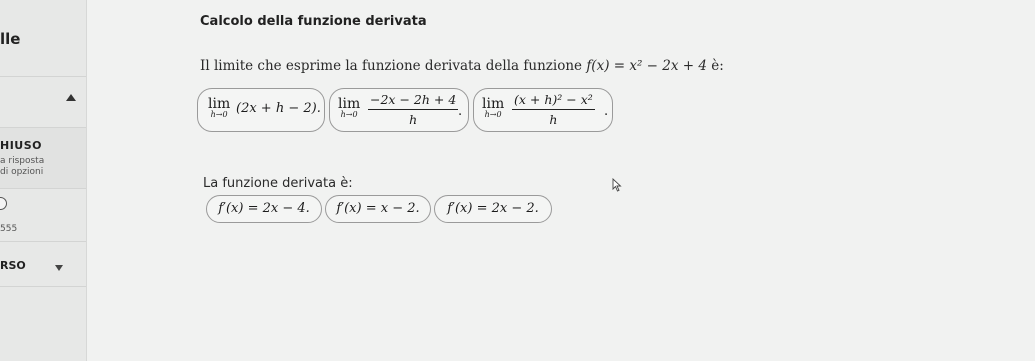 The height and width of the screenshot is (361, 1035). What do you see at coordinates (646, 66) in the screenshot?
I see `question-function: f(x) = x² − 2x + 4` at bounding box center [646, 66].